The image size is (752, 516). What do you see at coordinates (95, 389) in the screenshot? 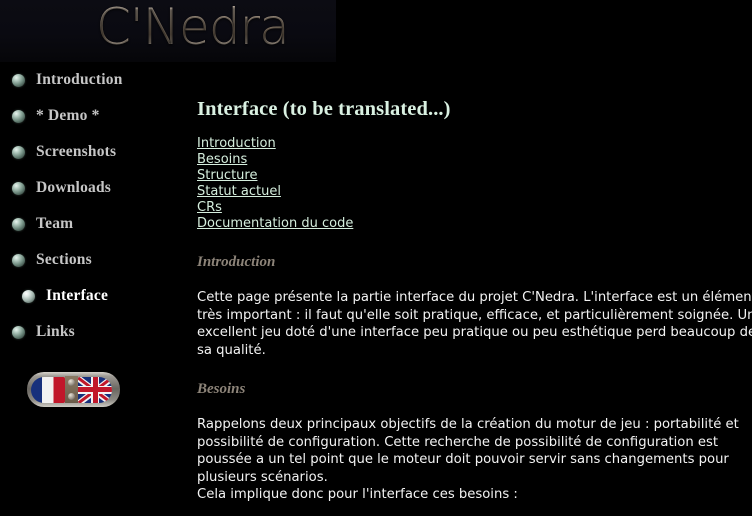
I see `flag-united-kingdom-icon` at bounding box center [95, 389].